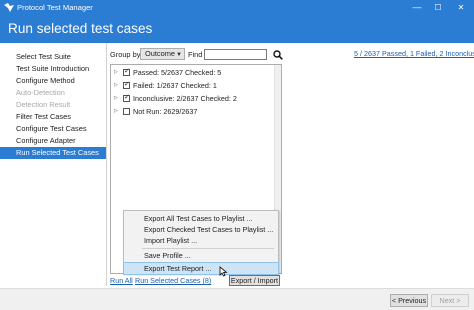 This screenshot has width=474, height=310. What do you see at coordinates (235, 54) in the screenshot?
I see `find-input` at bounding box center [235, 54].